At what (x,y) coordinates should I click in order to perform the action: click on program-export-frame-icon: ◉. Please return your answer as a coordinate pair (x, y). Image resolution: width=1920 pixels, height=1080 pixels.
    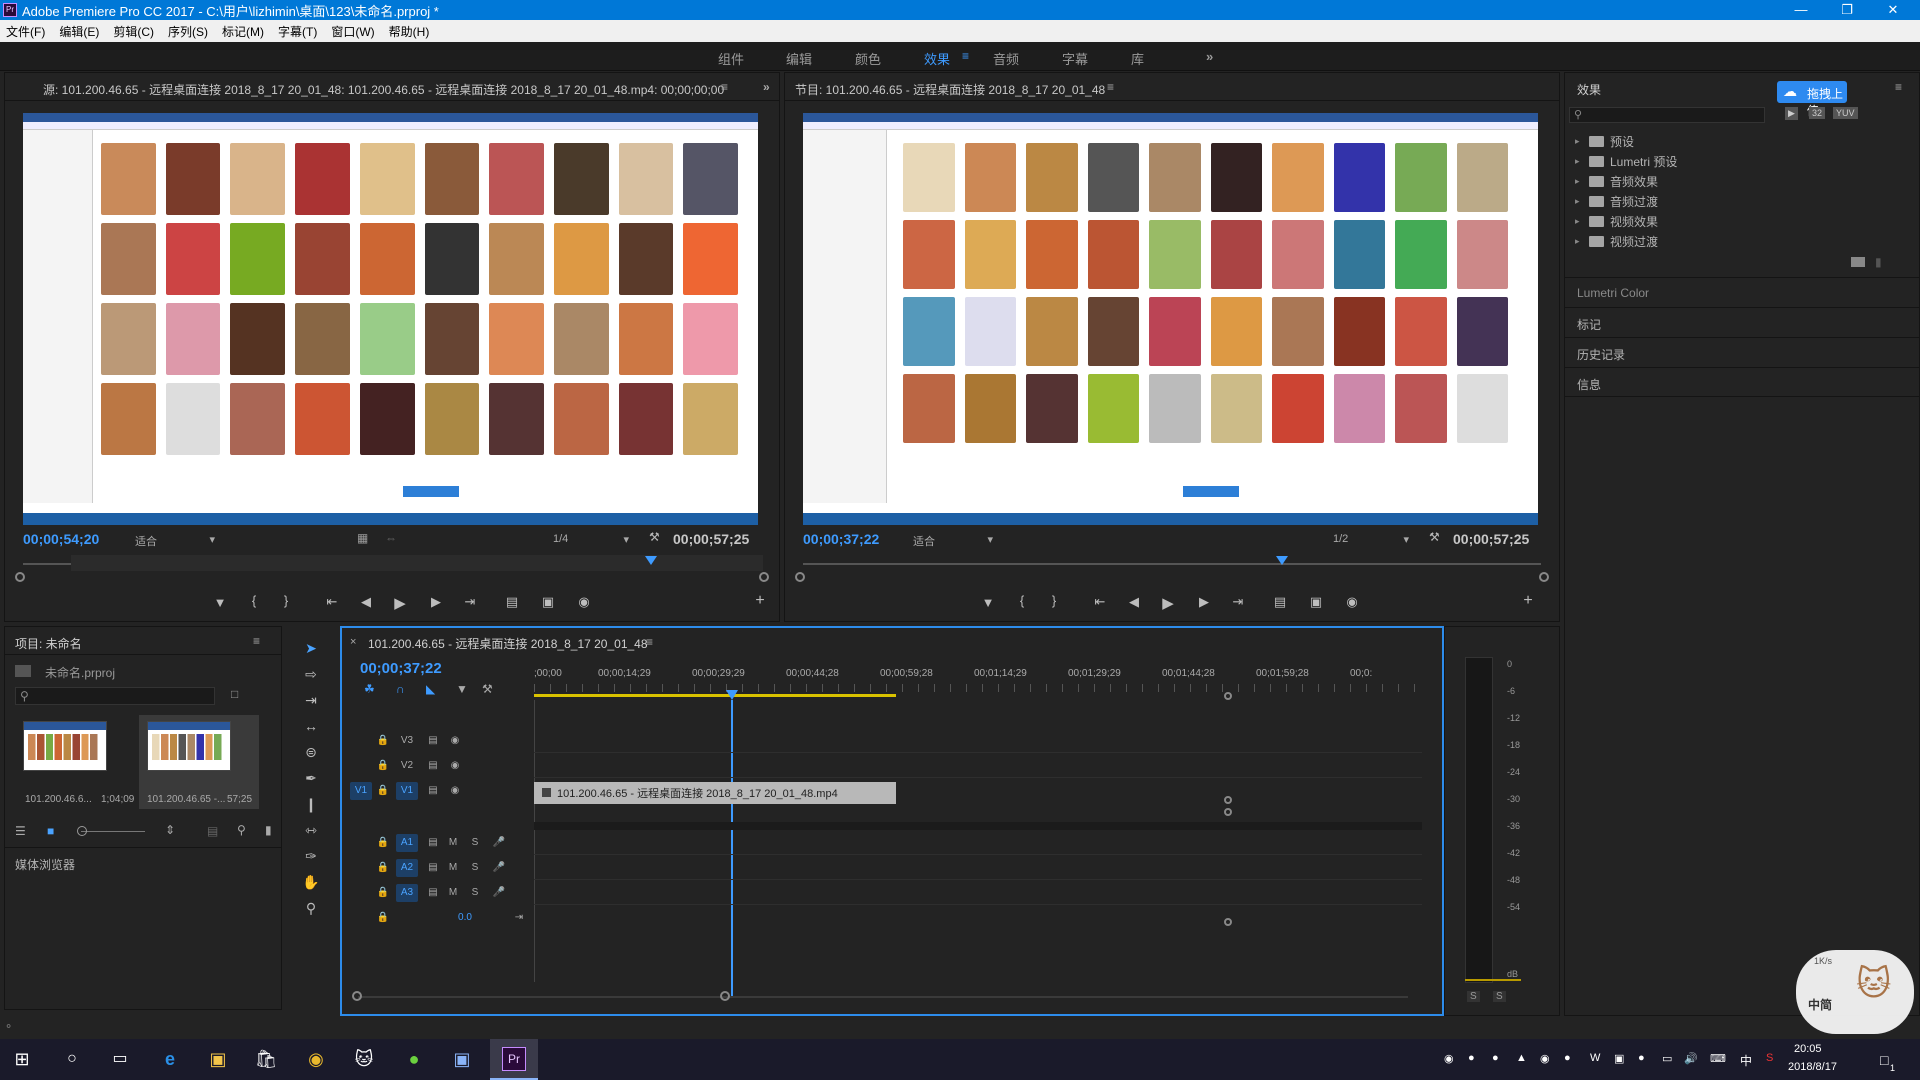
    Looking at the image, I should click on (1352, 602).